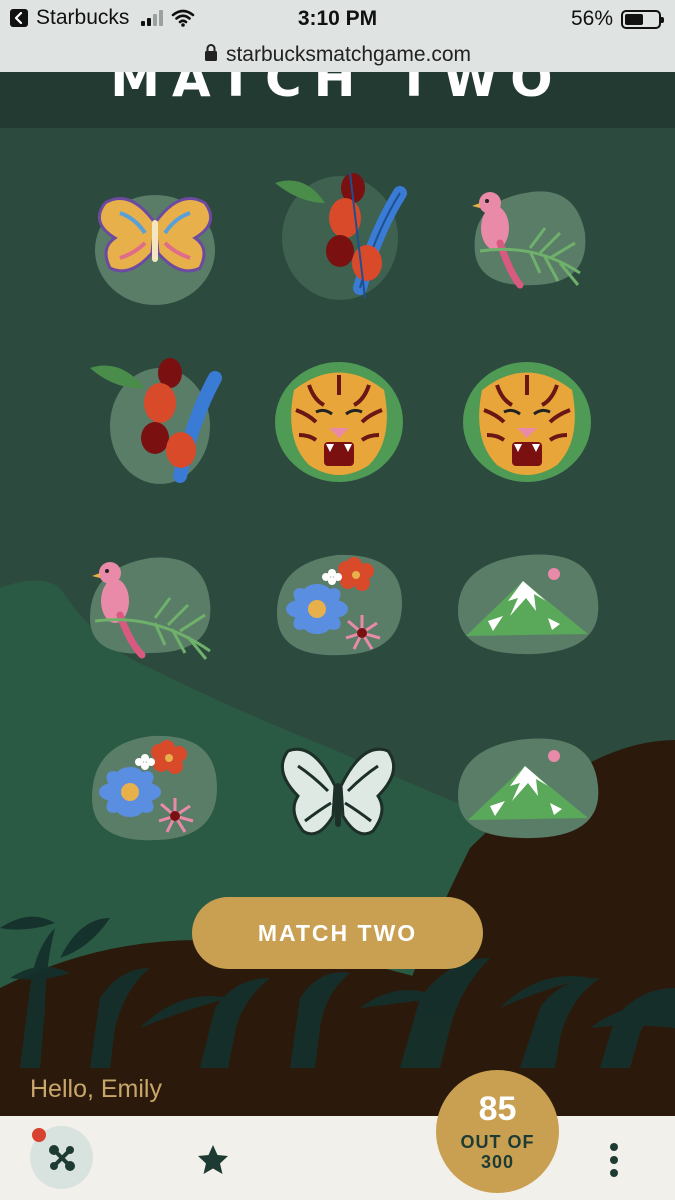 The width and height of the screenshot is (675, 1200). What do you see at coordinates (337, 1092) in the screenshot?
I see `greeting-strip: Hello, Emily` at bounding box center [337, 1092].